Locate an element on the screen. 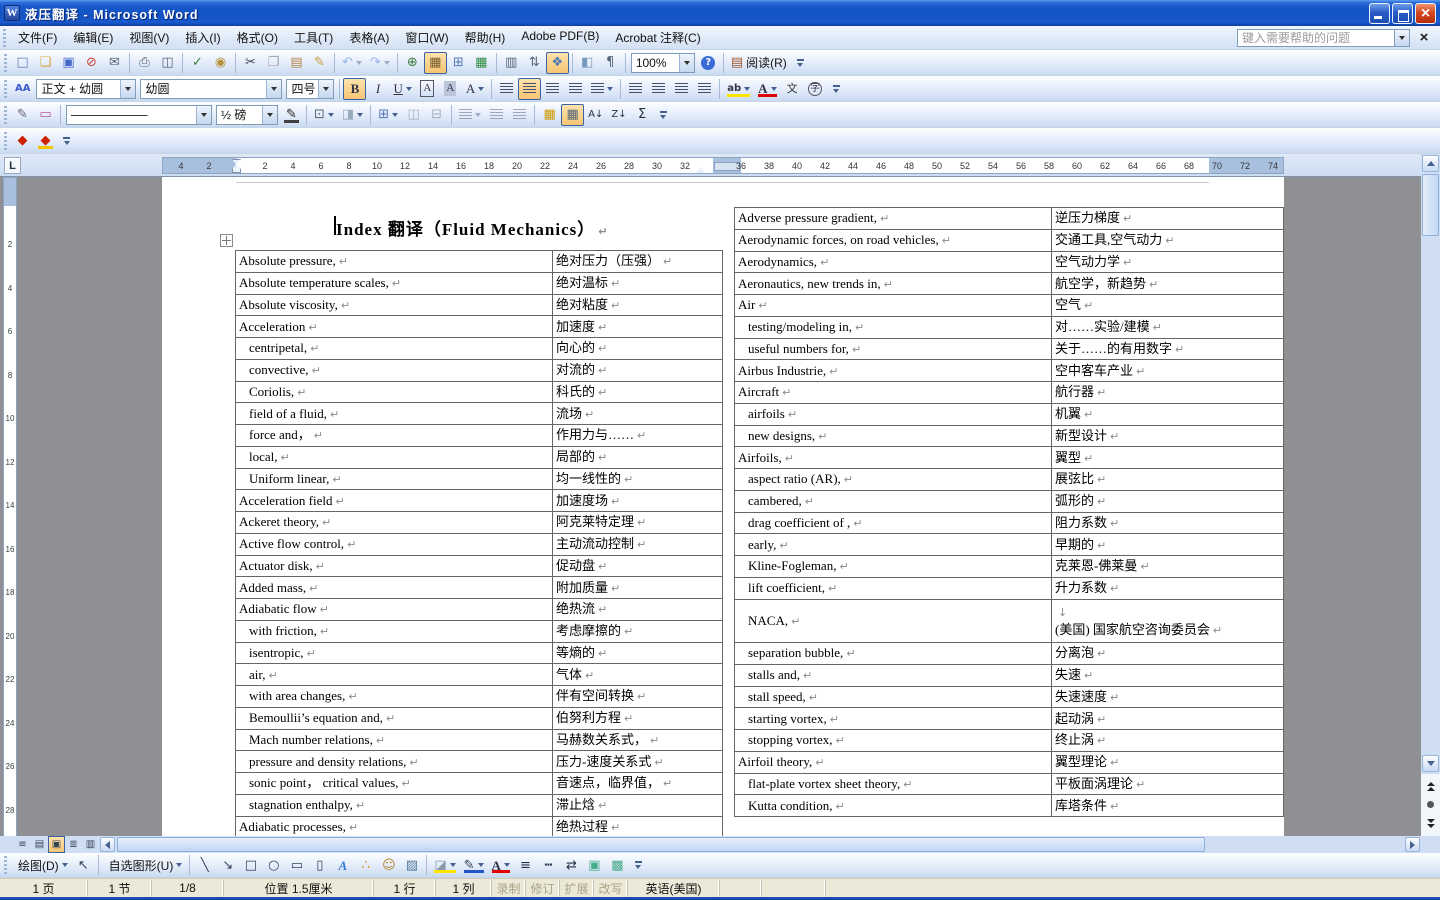 The width and height of the screenshot is (1440, 900). document-heading: Index 翻译（Fluid Mechanics） ↵ is located at coordinates (472, 227).